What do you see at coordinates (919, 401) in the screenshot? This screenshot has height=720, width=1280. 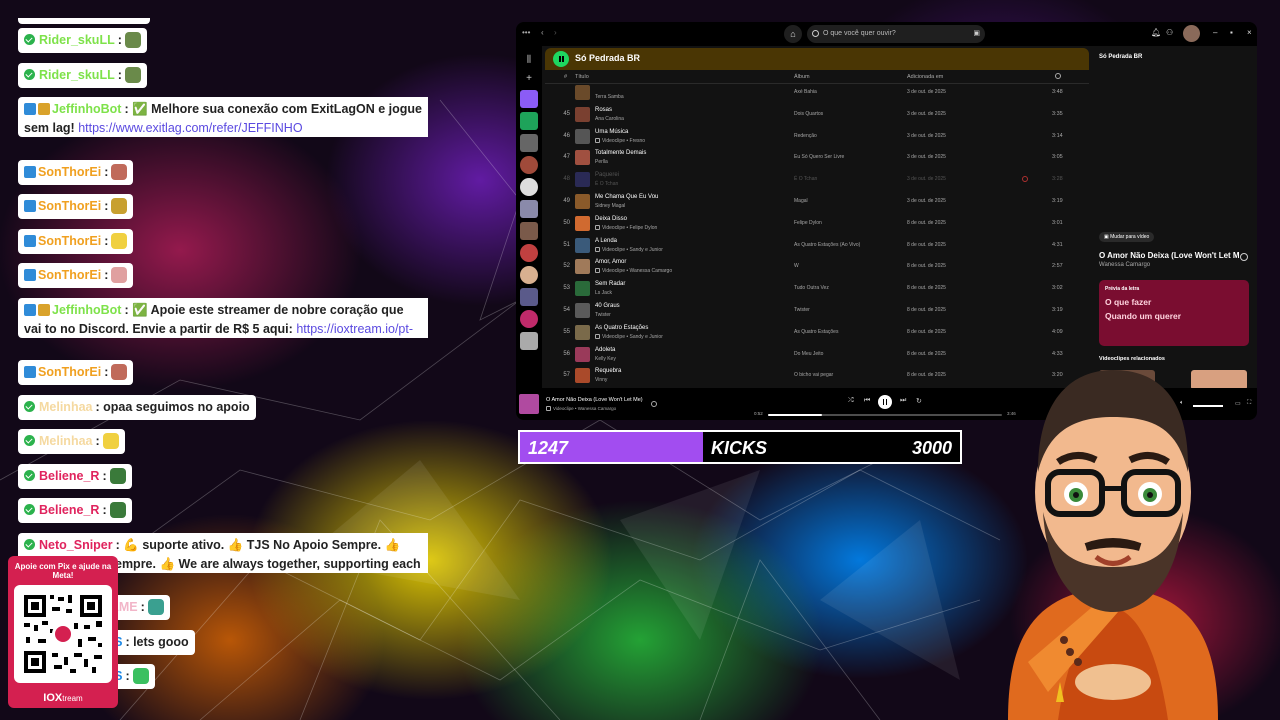 I see `repeat-icon: ↻` at bounding box center [919, 401].